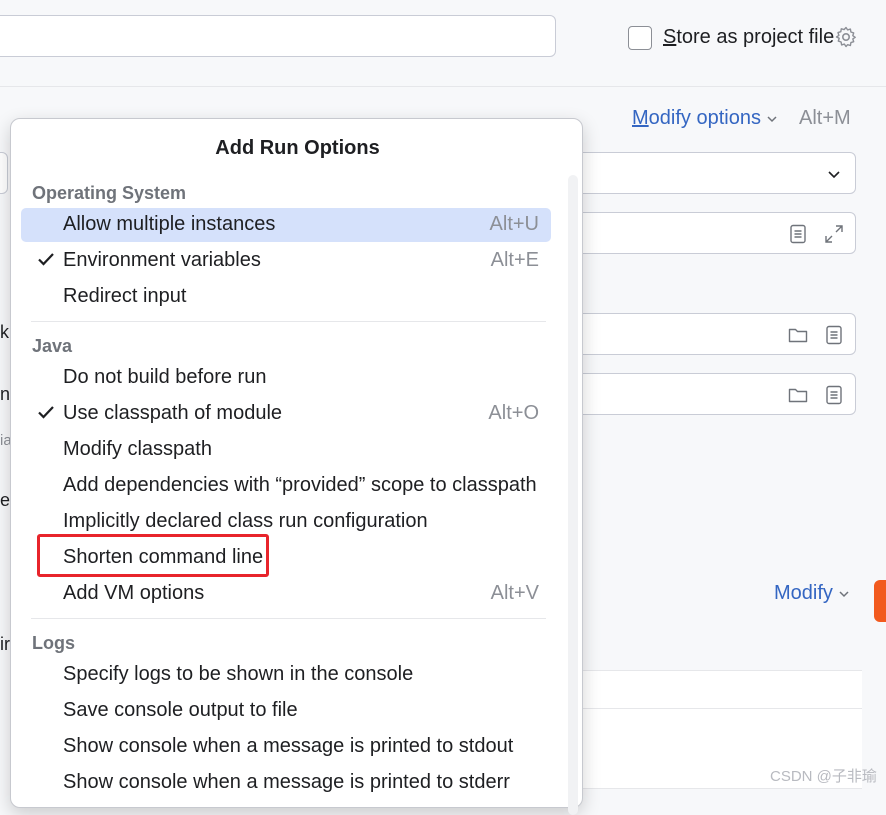  Describe the element at coordinates (825, 118) in the screenshot. I see `modify-options-shortcut: Alt+M` at that location.